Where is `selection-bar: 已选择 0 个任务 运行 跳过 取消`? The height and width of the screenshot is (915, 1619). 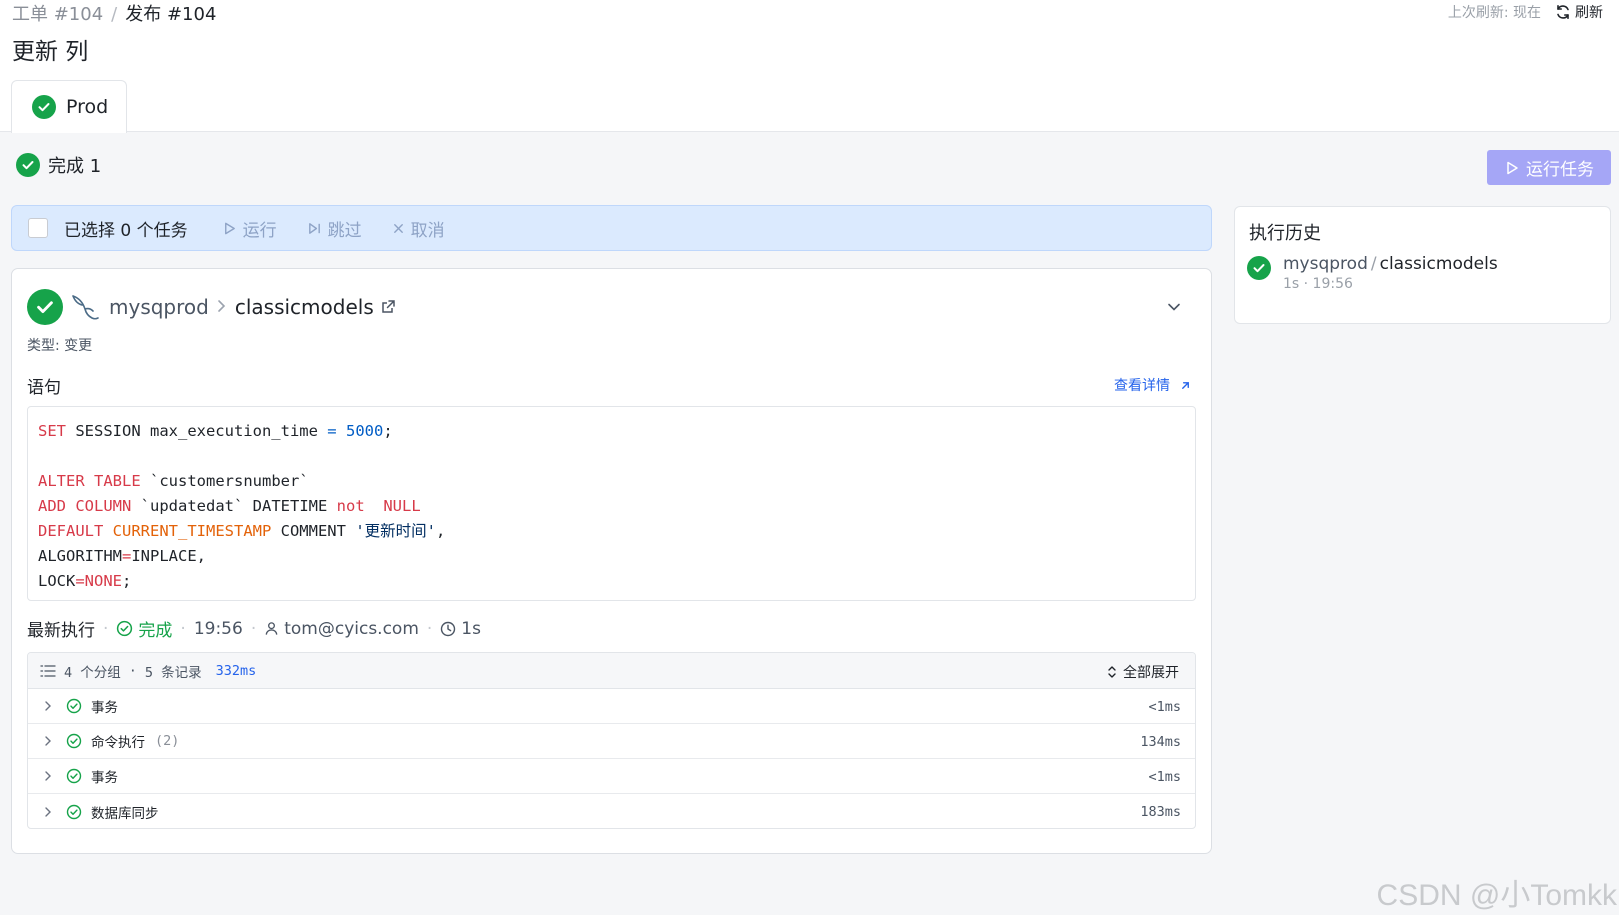
selection-bar: 已选择 0 个任务 运行 跳过 取消 is located at coordinates (611, 228).